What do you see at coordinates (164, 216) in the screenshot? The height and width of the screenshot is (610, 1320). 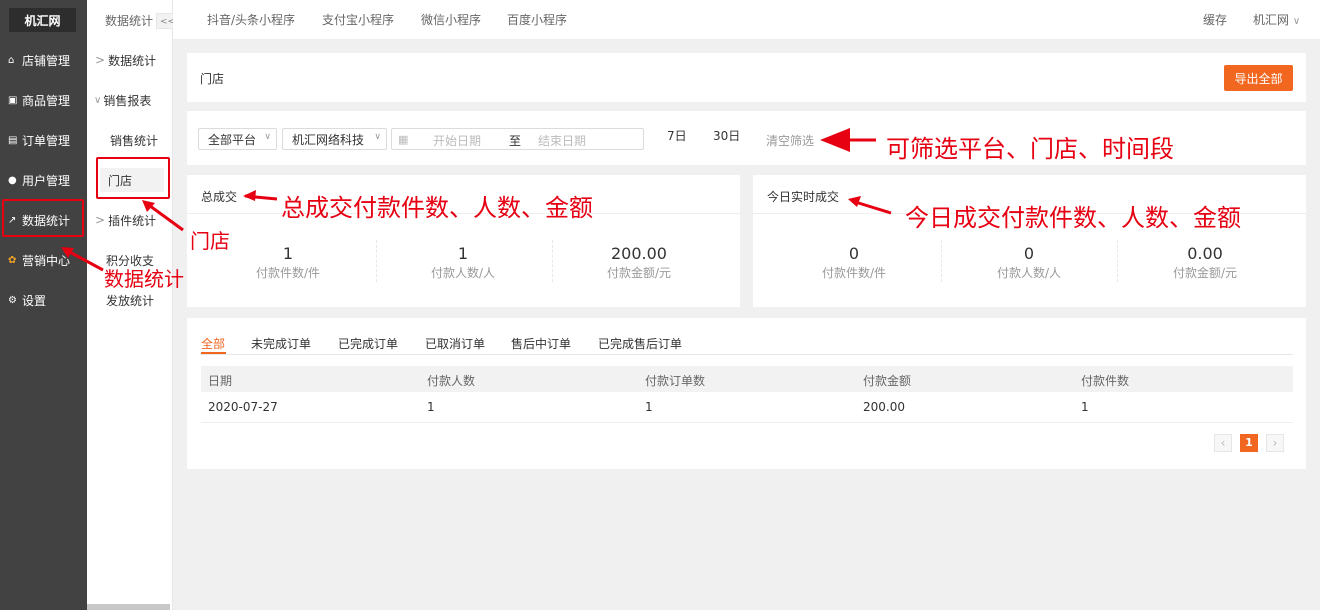 I see `arrow-store` at bounding box center [164, 216].